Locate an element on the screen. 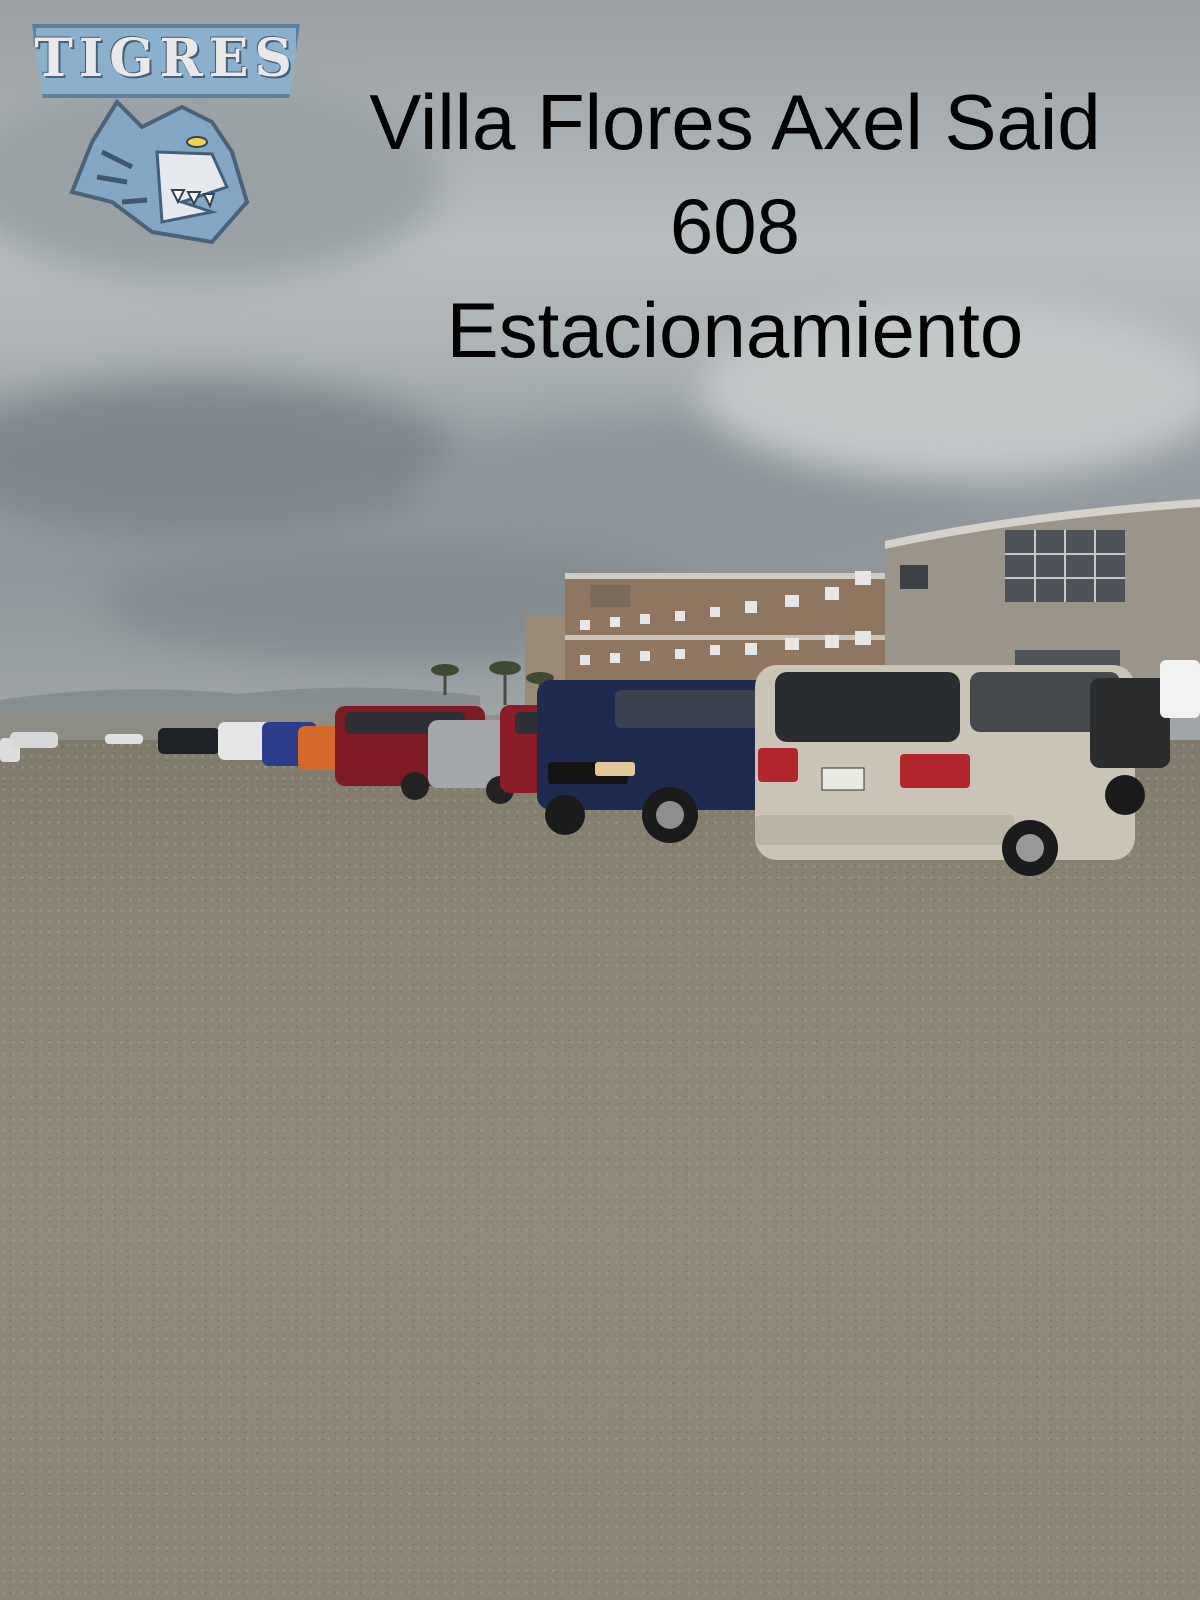 The width and height of the screenshot is (1200, 1600). parked-cars is located at coordinates (600, 768).